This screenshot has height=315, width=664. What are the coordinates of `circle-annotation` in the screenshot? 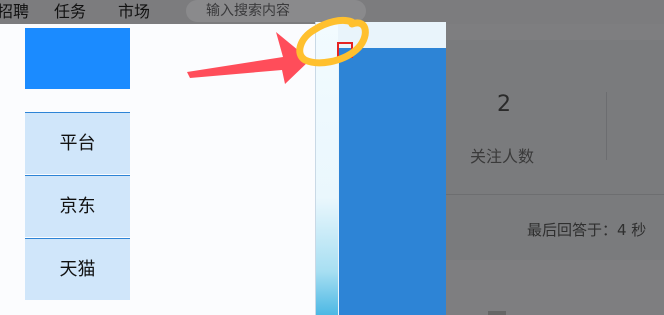 It's located at (332, 41).